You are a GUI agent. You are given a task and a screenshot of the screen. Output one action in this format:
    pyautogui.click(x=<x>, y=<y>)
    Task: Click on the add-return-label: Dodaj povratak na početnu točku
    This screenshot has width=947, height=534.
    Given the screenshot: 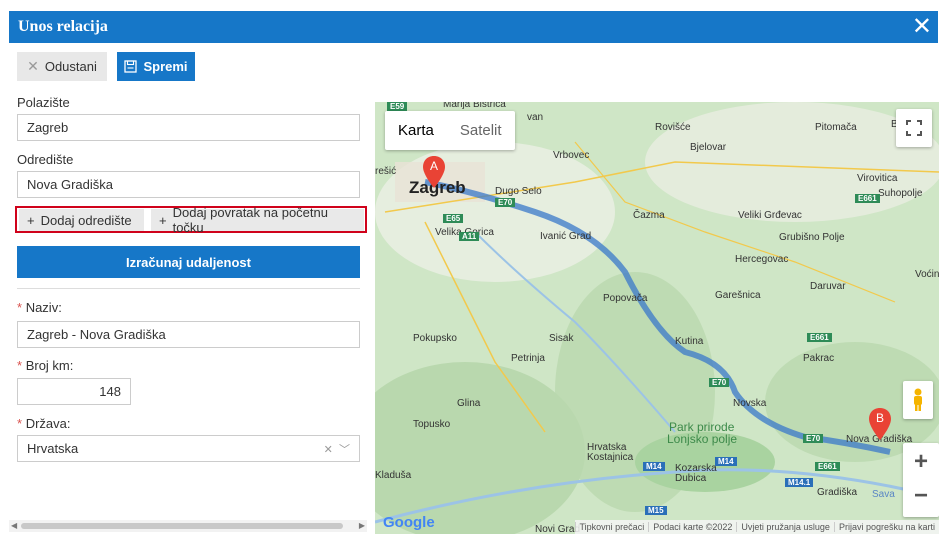 What is the action you would take?
    pyautogui.click(x=250, y=220)
    